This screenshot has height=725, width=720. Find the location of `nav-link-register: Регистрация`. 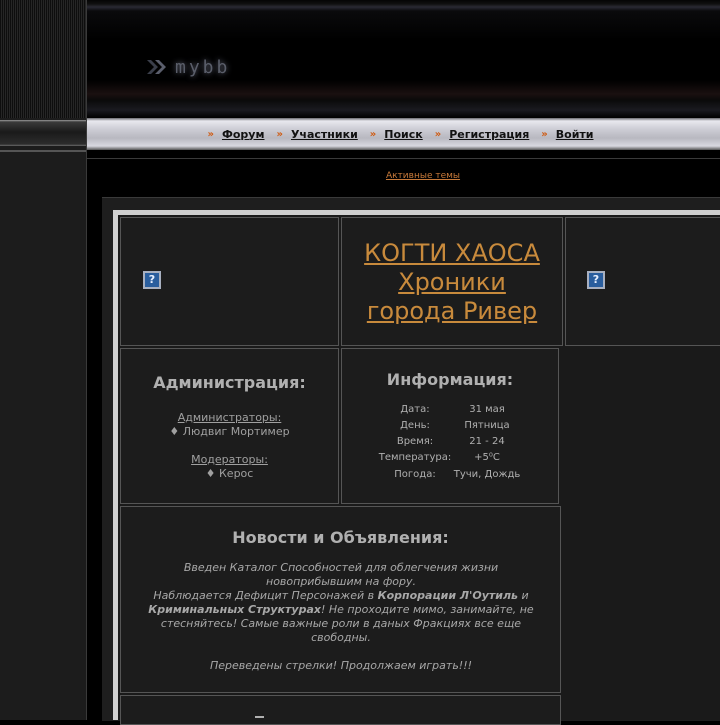

nav-link-register: Регистрация is located at coordinates (489, 134).